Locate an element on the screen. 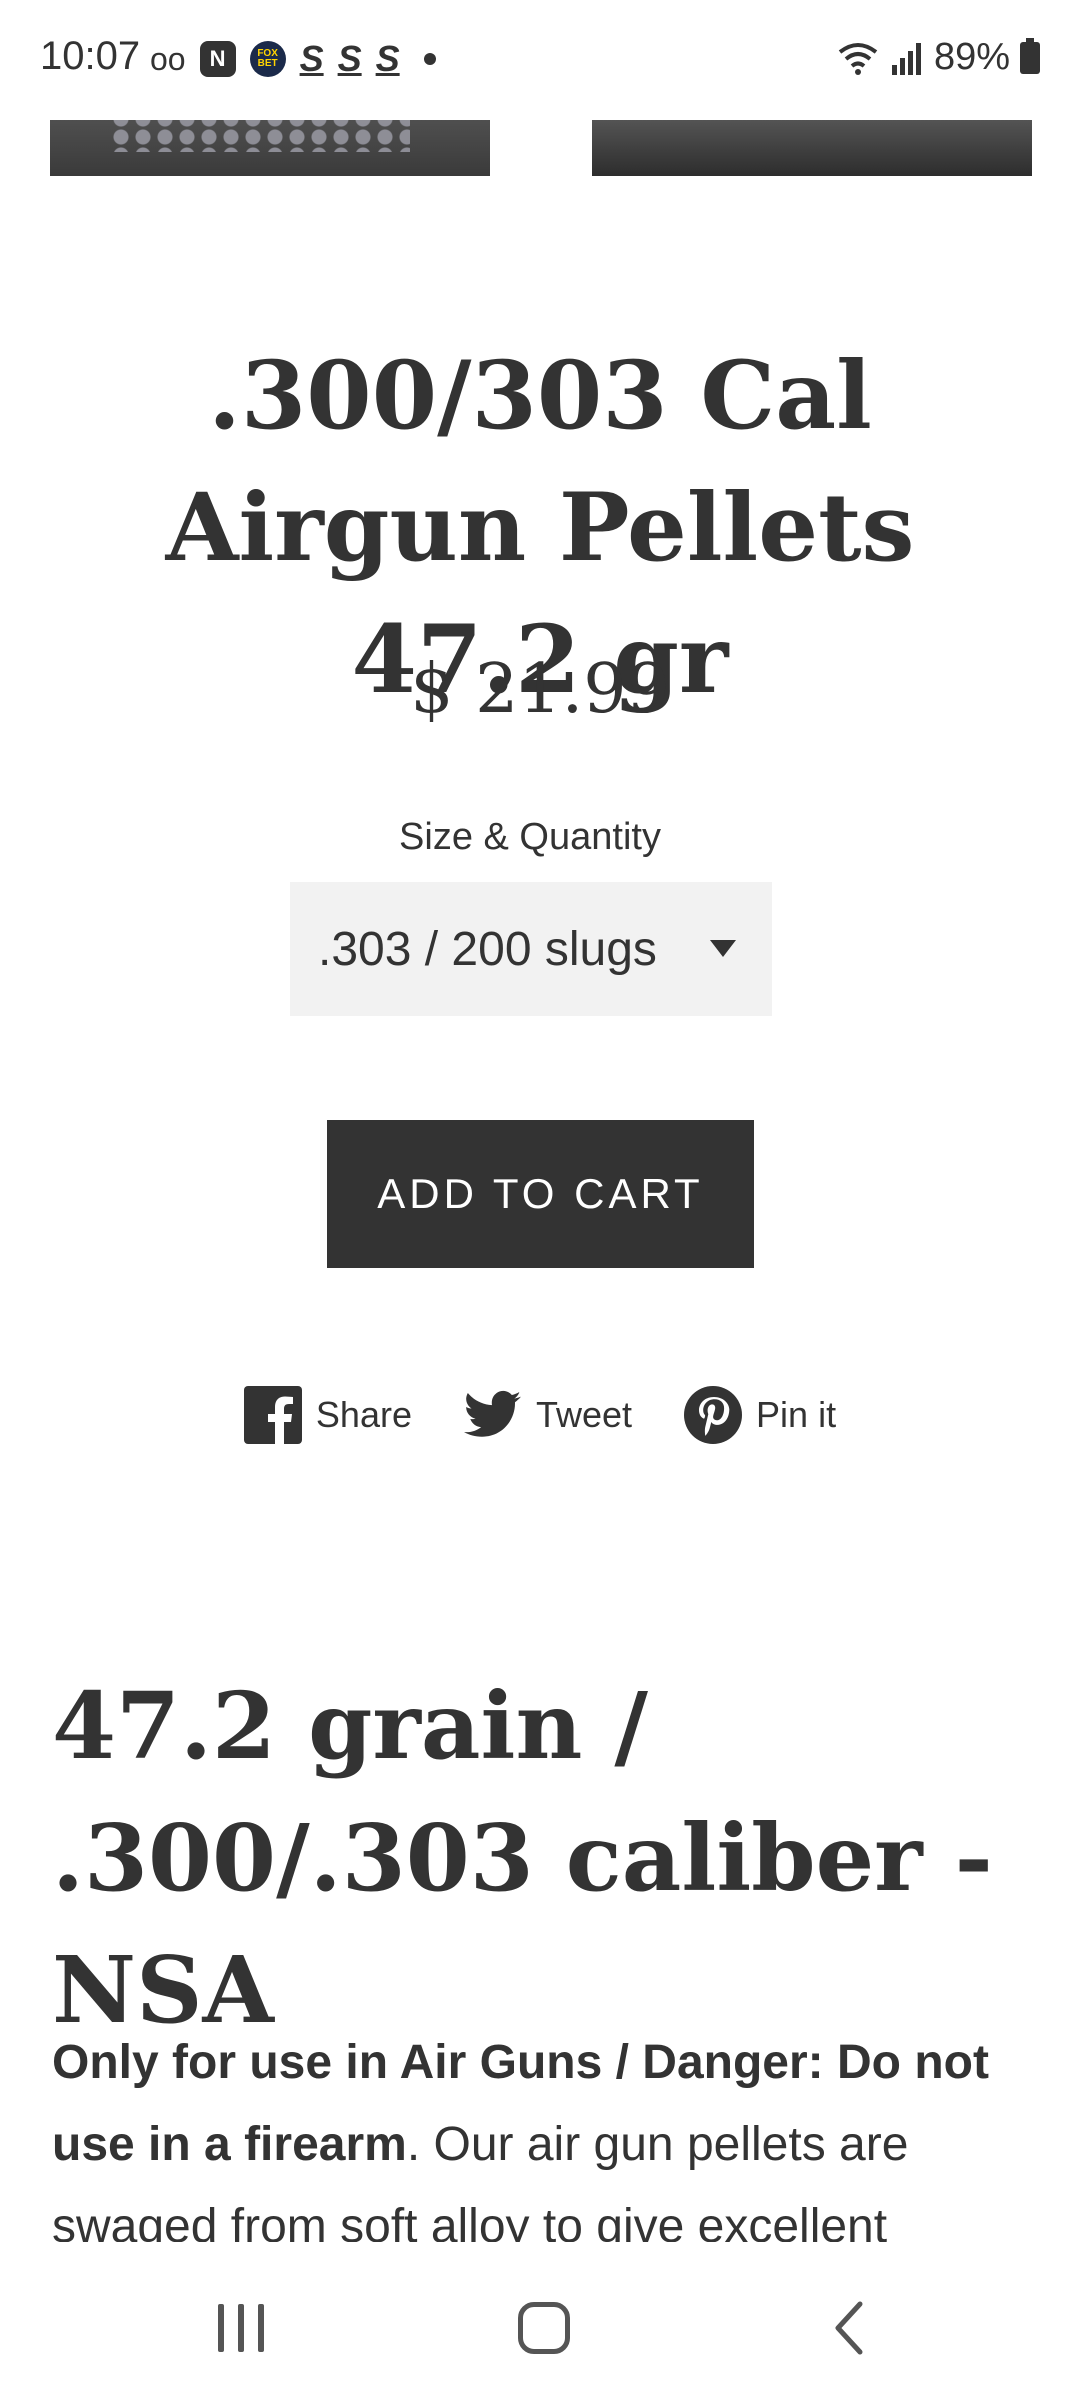 This screenshot has width=1080, height=2400. description-heading: 47.2 grain / .300/.303 caliber -NSA is located at coordinates (522, 1858).